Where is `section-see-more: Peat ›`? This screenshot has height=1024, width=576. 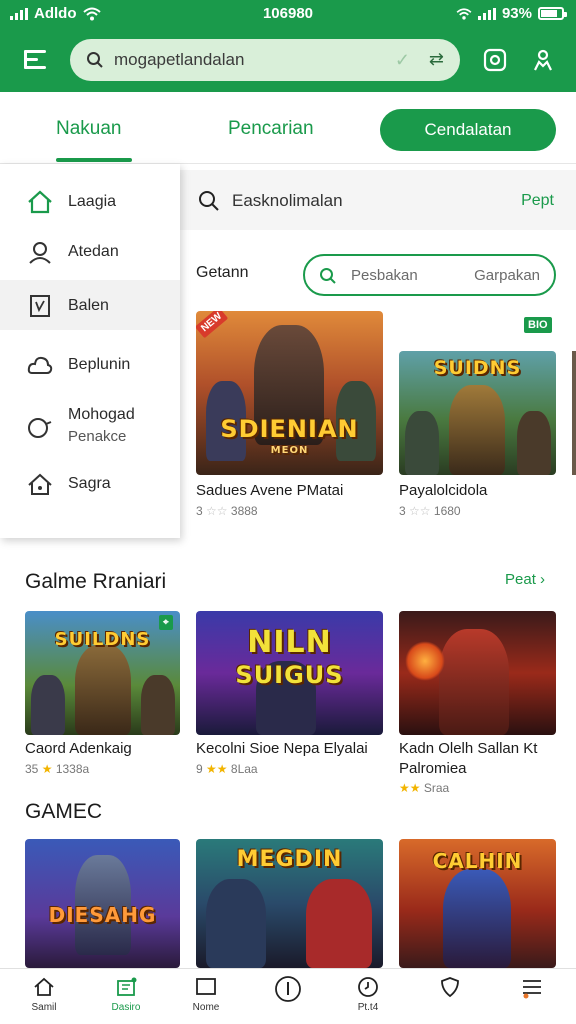 section-see-more: Peat › is located at coordinates (525, 579).